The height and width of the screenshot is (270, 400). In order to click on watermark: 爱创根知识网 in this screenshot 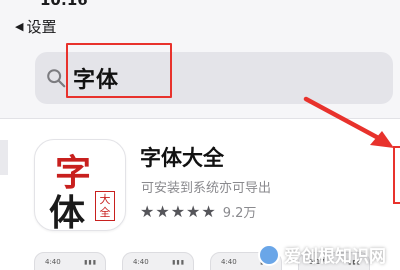, I will do `click(322, 254)`.